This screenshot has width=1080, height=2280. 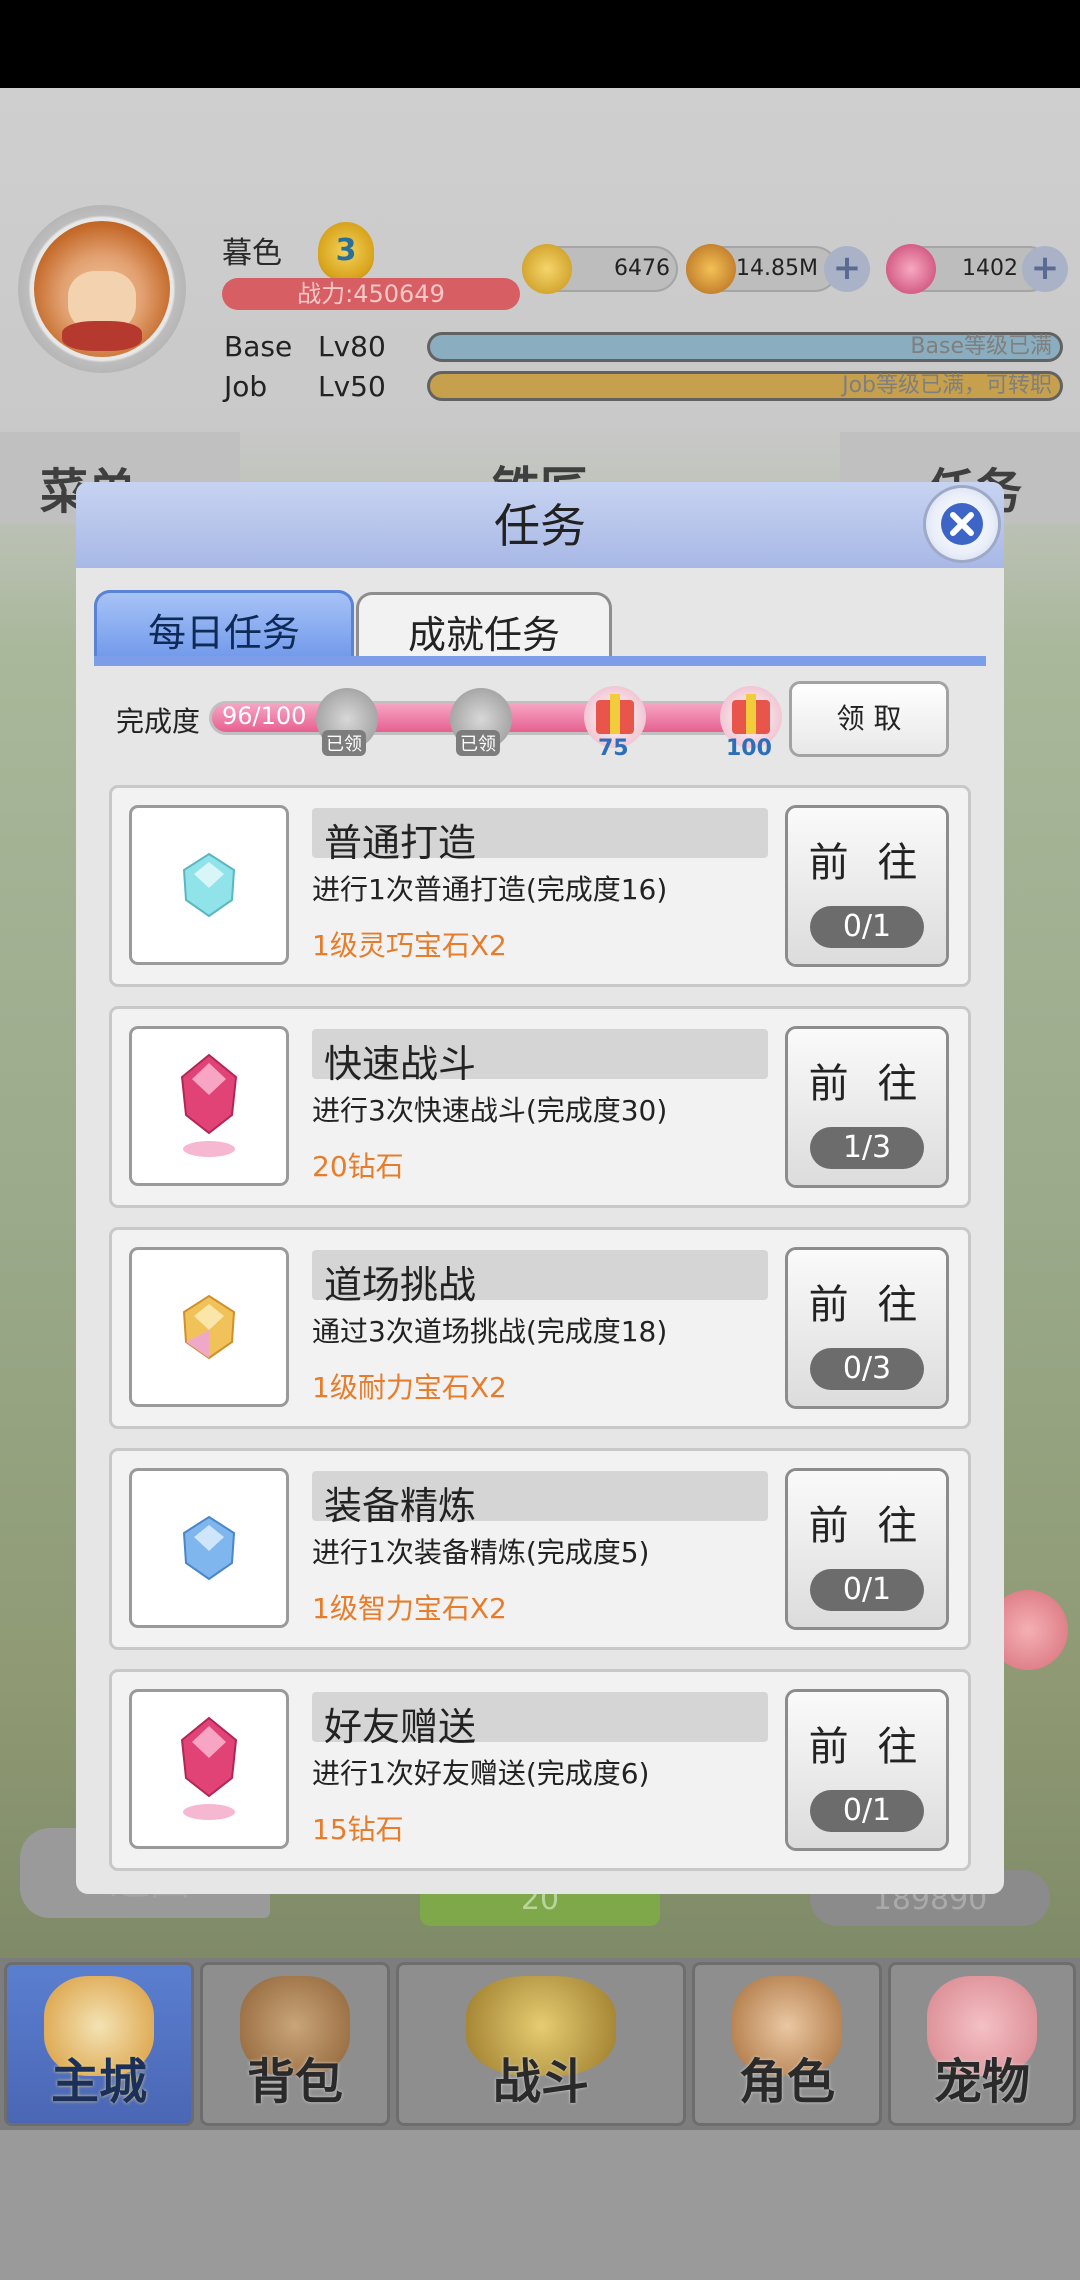 What do you see at coordinates (982, 2044) in the screenshot?
I see `nav-pet: 宠物` at bounding box center [982, 2044].